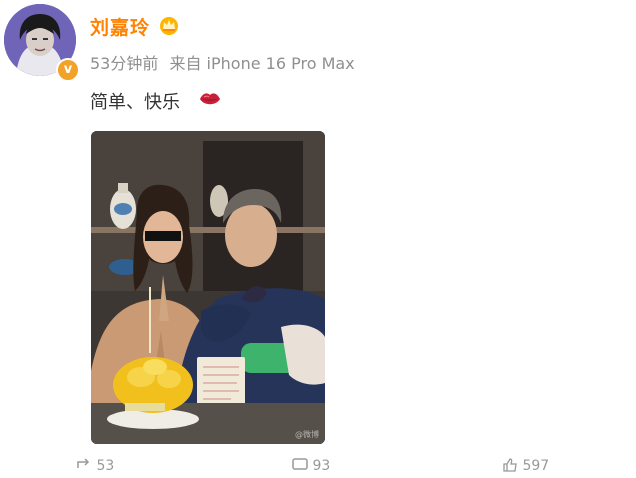 This screenshot has width=636, height=478. Describe the element at coordinates (300, 464) in the screenshot. I see `comment-icon` at that location.